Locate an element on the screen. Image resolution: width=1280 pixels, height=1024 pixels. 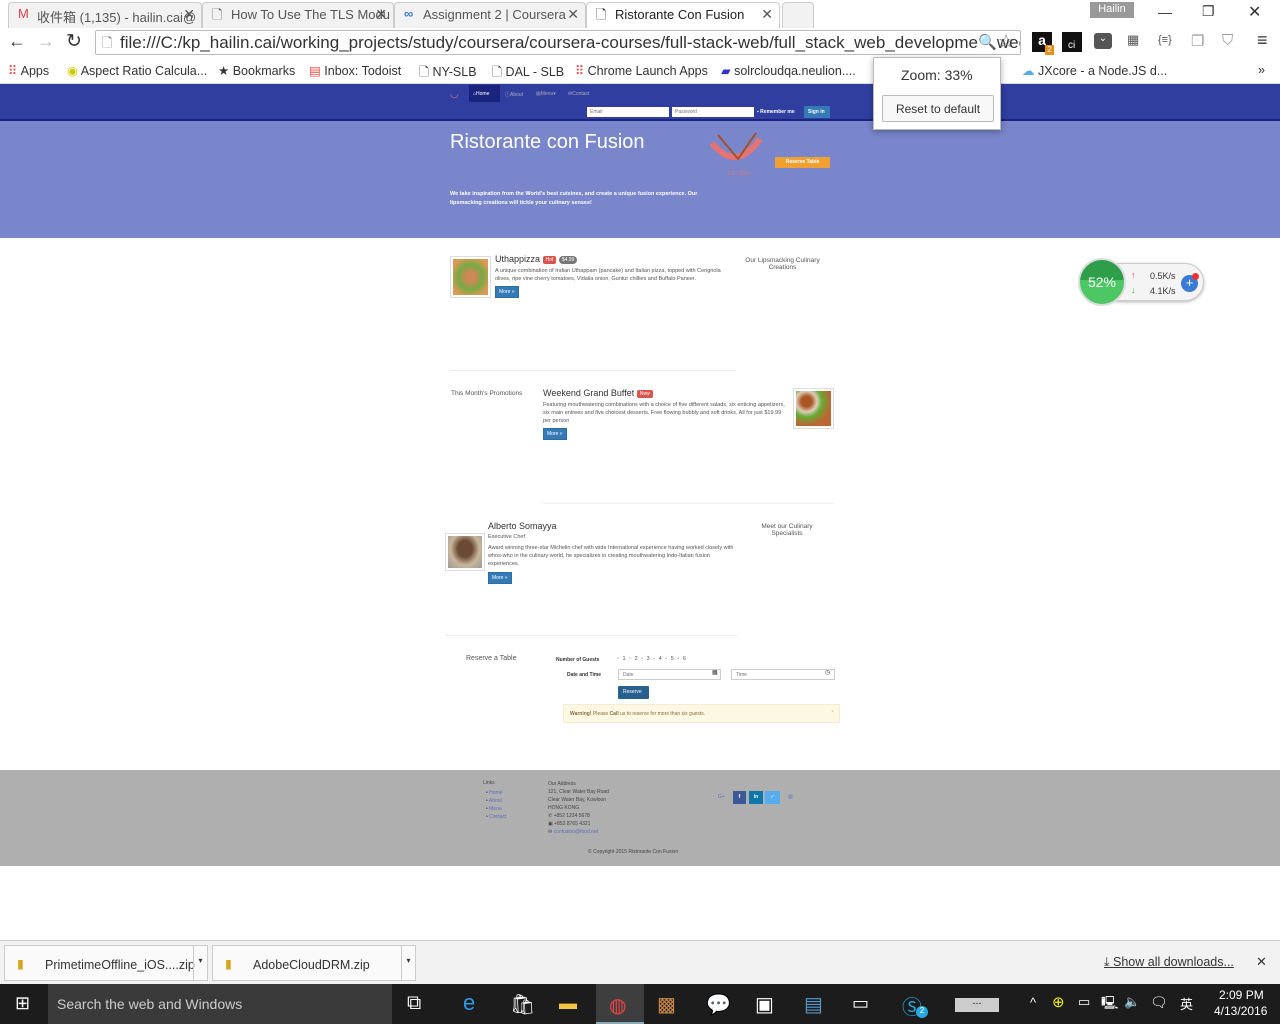
chrome-taskbar-button: ◍ is located at coordinates (620, 1004).